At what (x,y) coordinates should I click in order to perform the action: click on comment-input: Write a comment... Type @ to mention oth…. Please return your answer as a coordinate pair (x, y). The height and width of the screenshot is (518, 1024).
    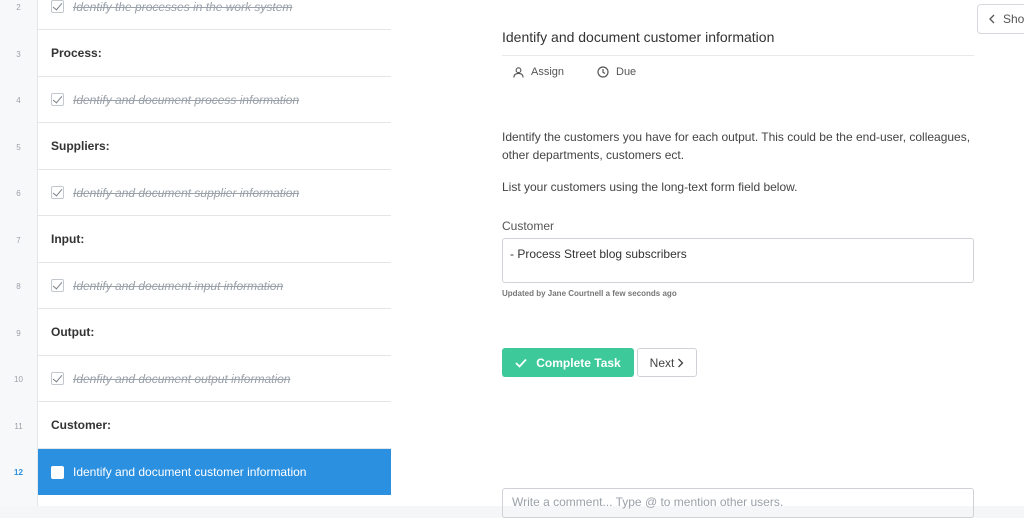
    Looking at the image, I should click on (738, 503).